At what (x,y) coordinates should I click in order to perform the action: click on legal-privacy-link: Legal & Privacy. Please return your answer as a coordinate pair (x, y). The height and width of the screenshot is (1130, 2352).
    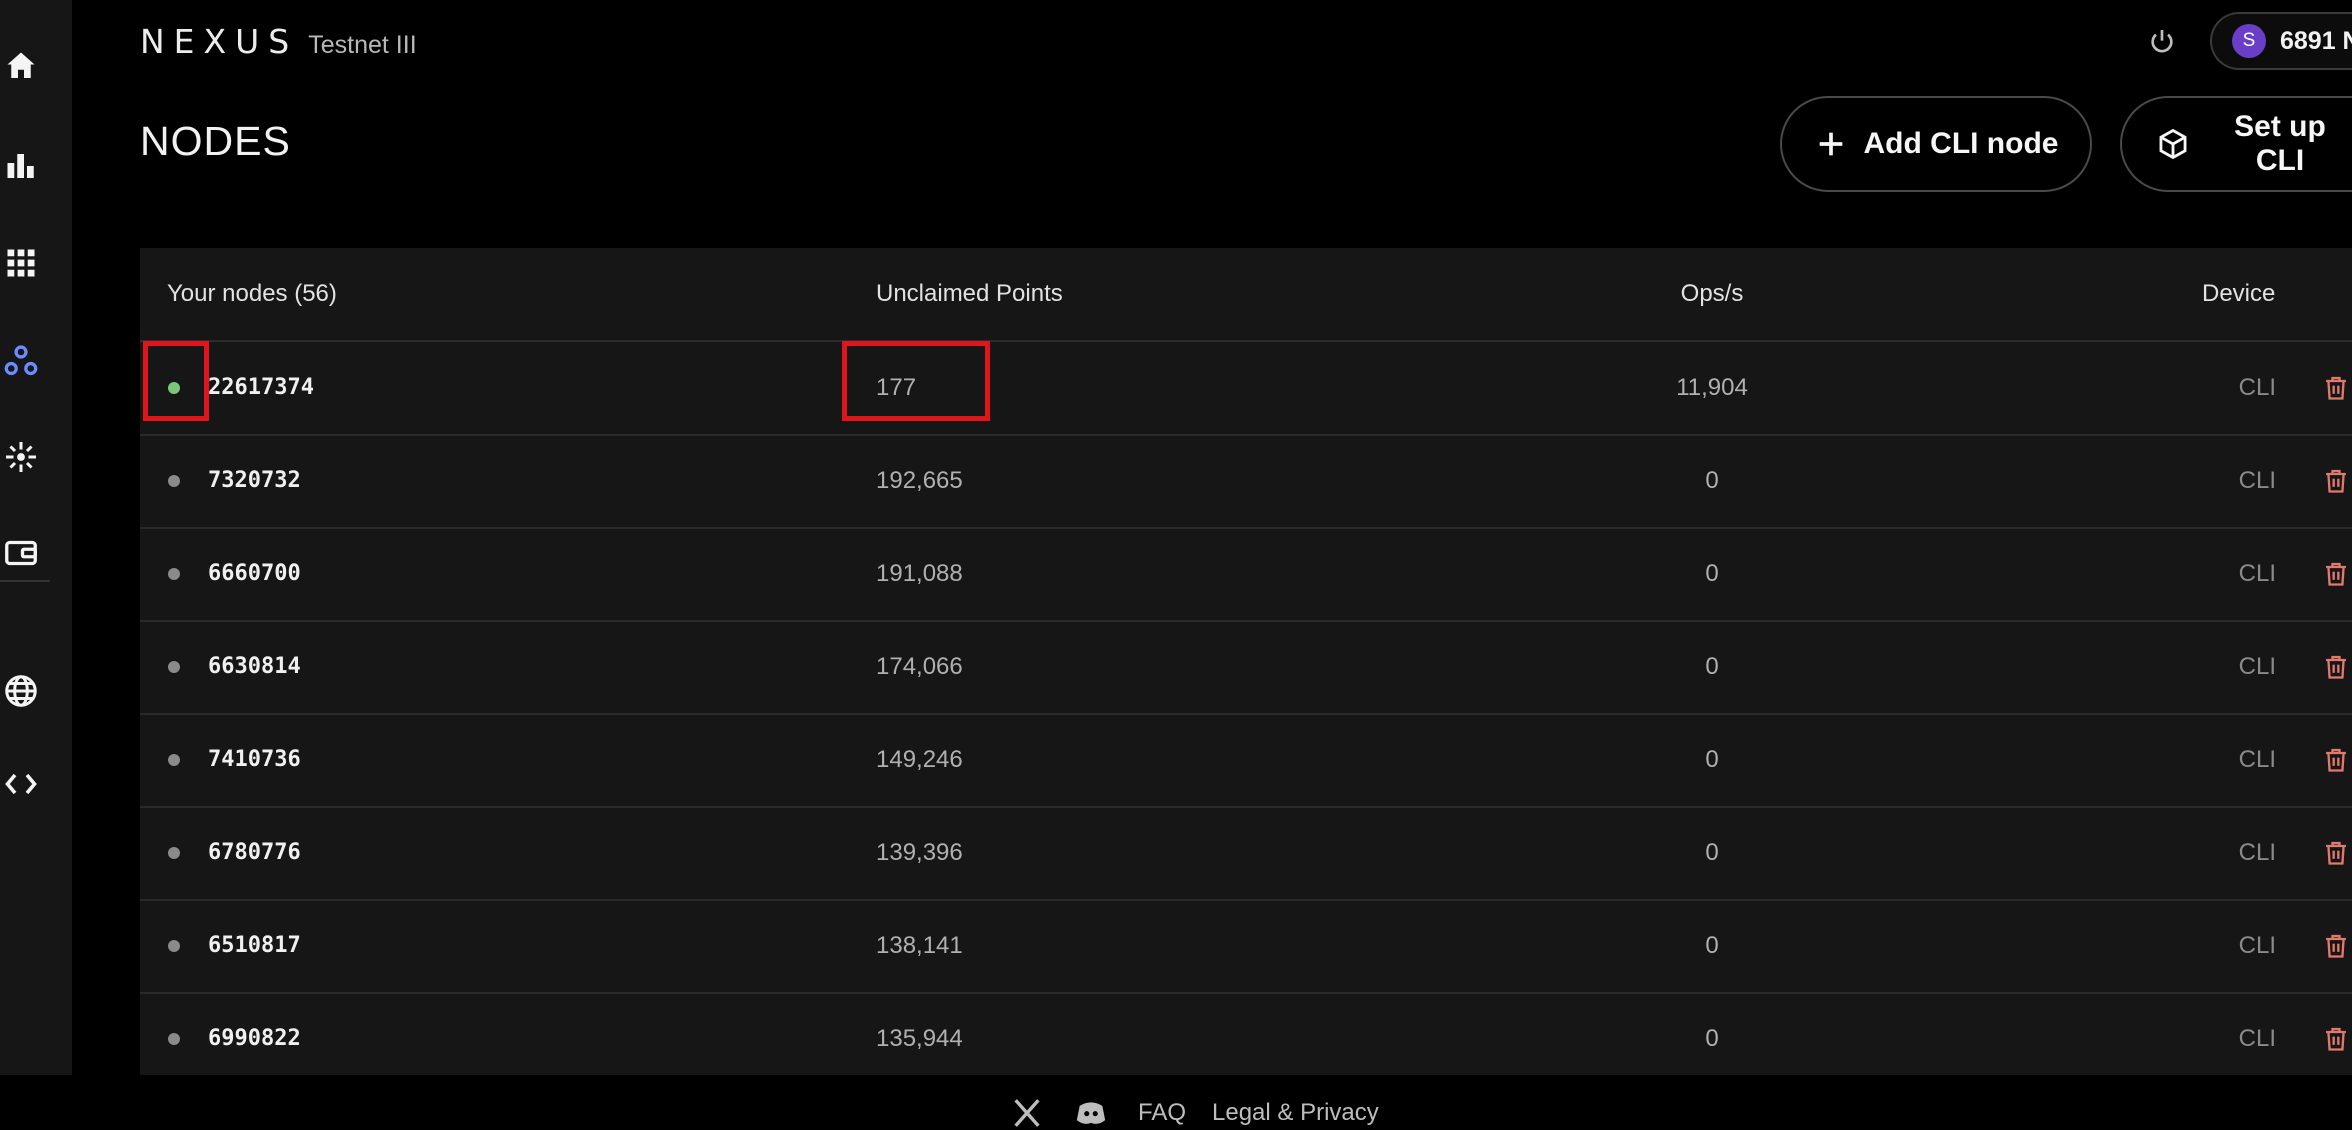
    Looking at the image, I should click on (1295, 1113).